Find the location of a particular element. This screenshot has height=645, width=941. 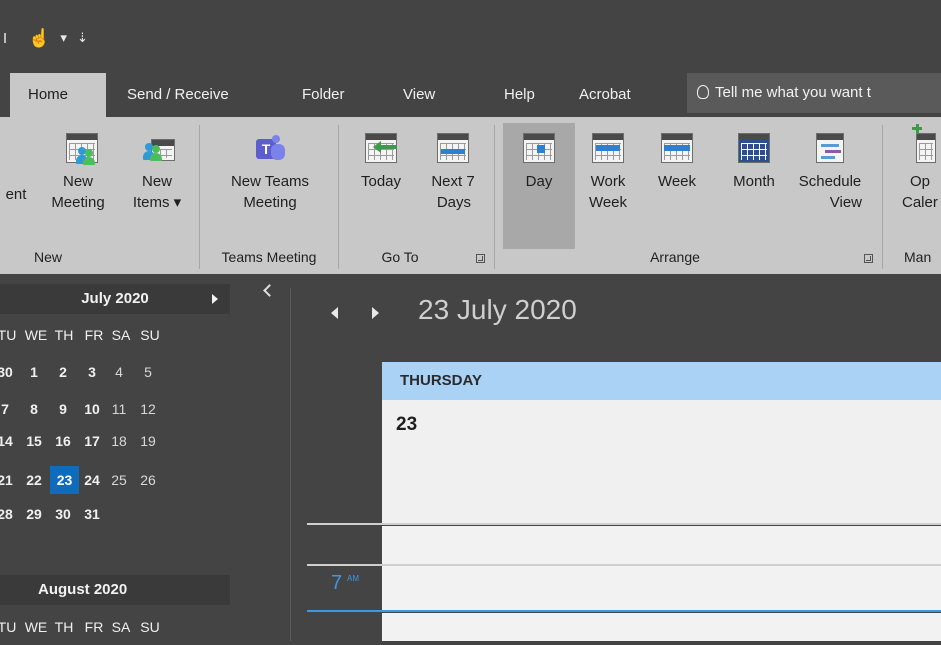

date-cell: 17 is located at coordinates (92, 441).